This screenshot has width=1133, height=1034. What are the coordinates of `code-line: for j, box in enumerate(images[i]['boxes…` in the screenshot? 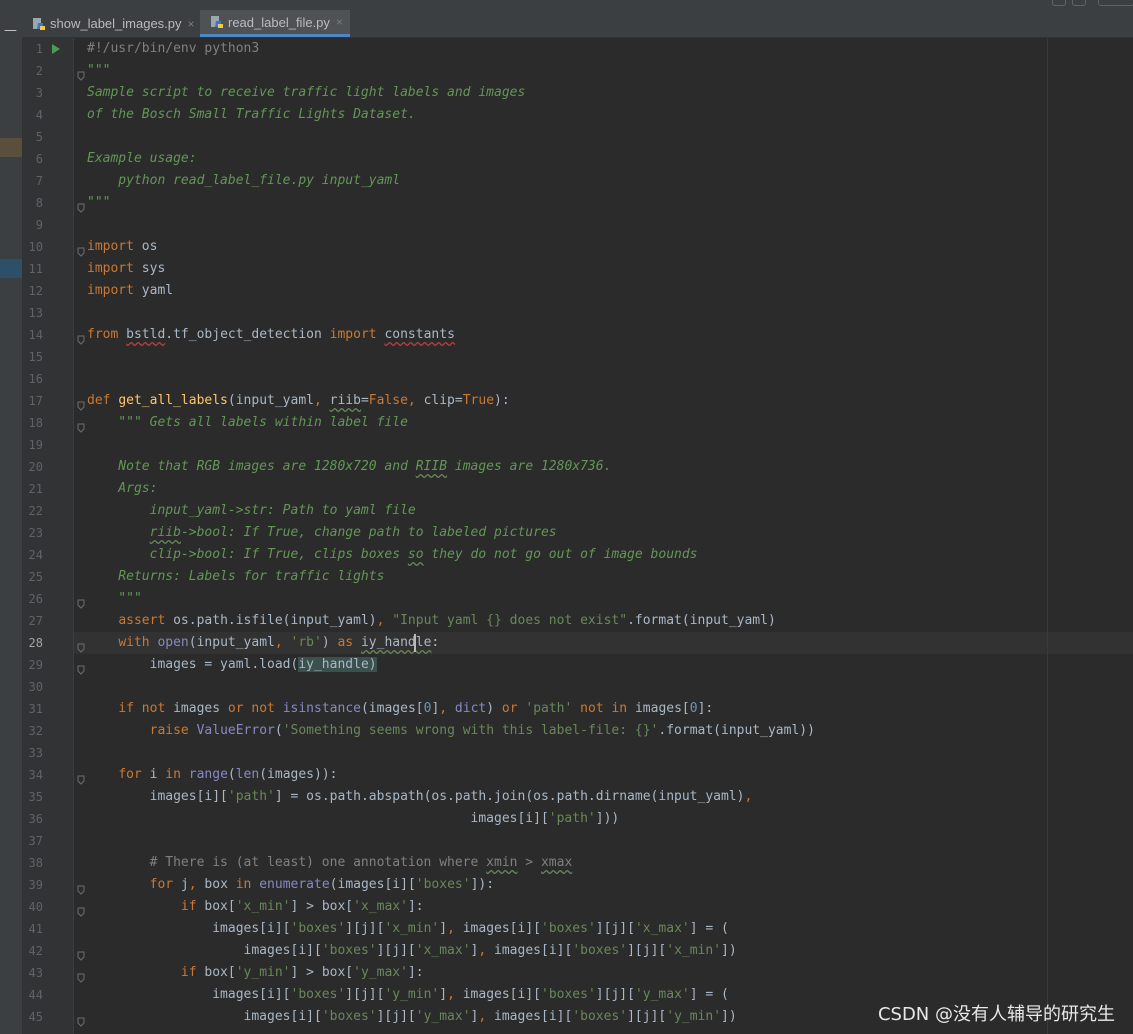 It's located at (290, 885).